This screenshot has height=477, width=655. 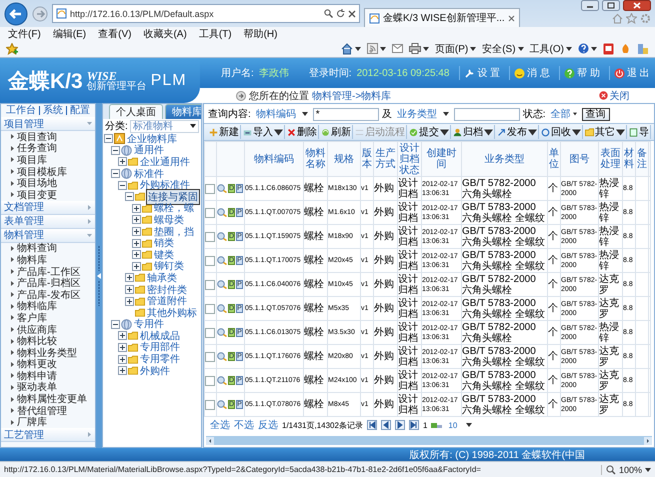 What do you see at coordinates (517, 132) in the screenshot?
I see `toolbar-button: 发布` at bounding box center [517, 132].